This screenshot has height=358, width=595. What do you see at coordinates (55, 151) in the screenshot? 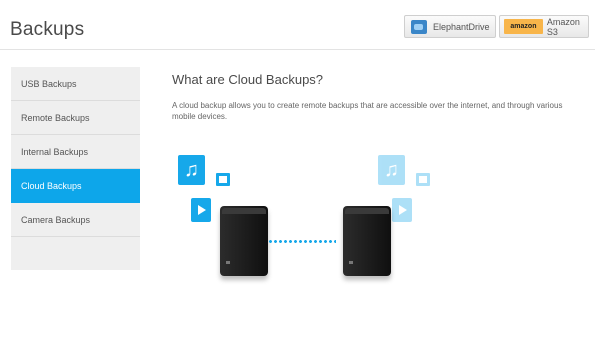
I see `sidebar-item-label: Internal Backups` at bounding box center [55, 151].